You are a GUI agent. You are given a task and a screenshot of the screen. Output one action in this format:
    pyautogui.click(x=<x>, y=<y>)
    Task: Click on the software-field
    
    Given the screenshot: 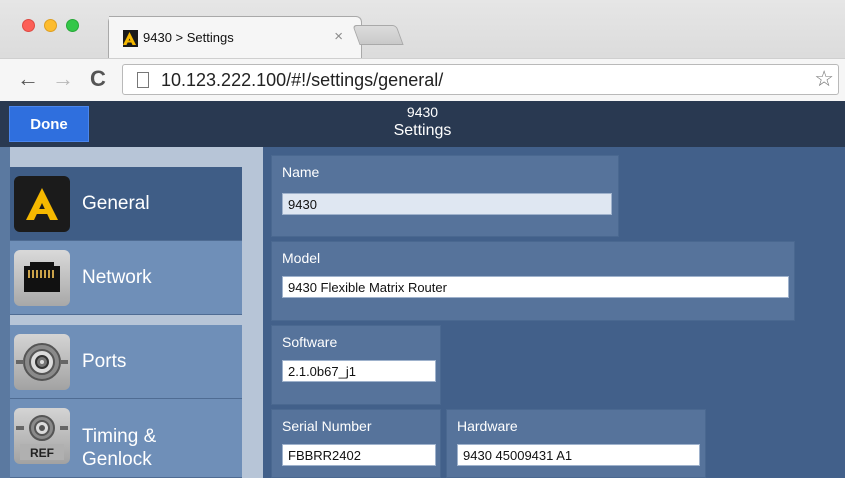 What is the action you would take?
    pyautogui.click(x=359, y=371)
    